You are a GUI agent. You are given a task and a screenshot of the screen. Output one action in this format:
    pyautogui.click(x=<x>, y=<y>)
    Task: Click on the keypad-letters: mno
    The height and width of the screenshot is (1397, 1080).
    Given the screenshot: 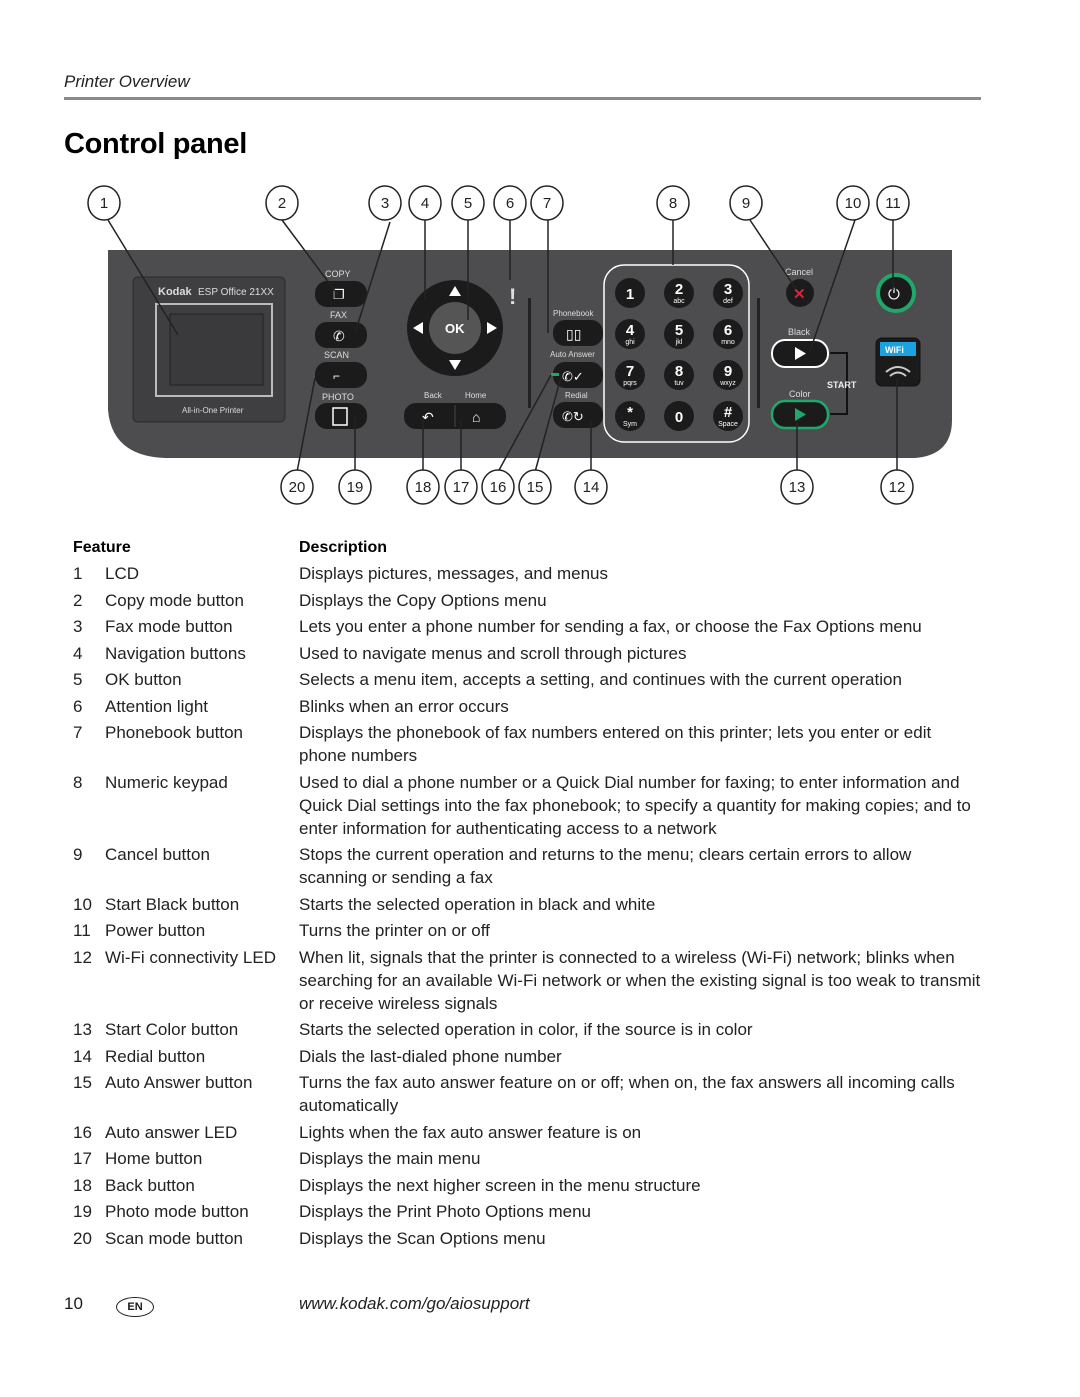 What is the action you would take?
    pyautogui.click(x=728, y=342)
    